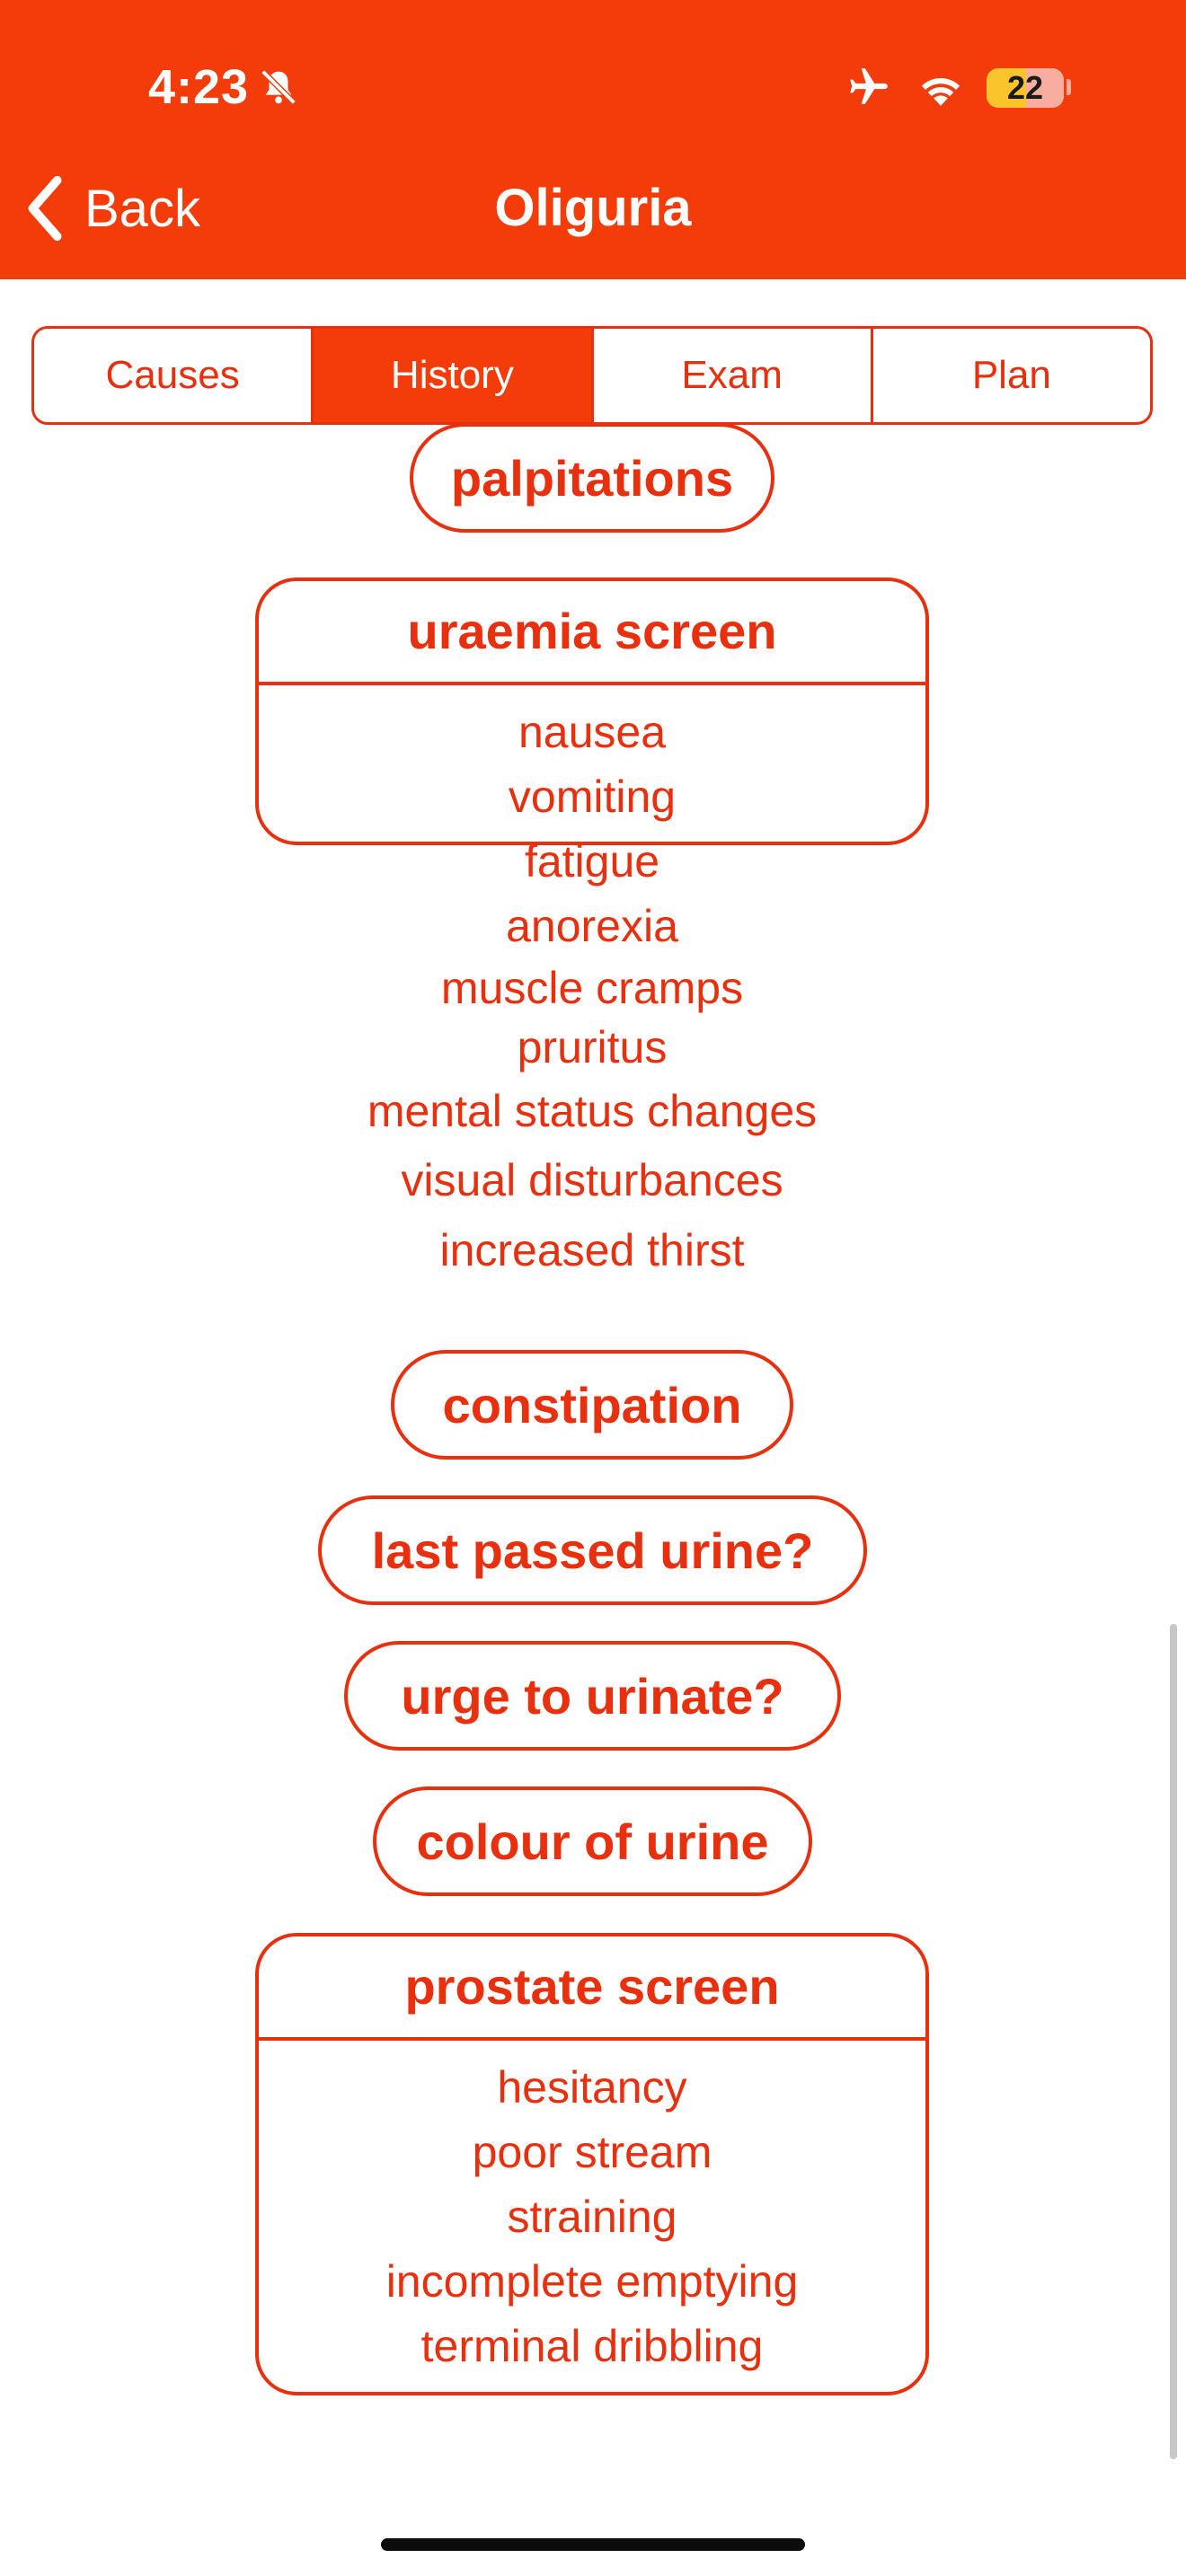  I want to click on tab-history: History, so click(451, 375).